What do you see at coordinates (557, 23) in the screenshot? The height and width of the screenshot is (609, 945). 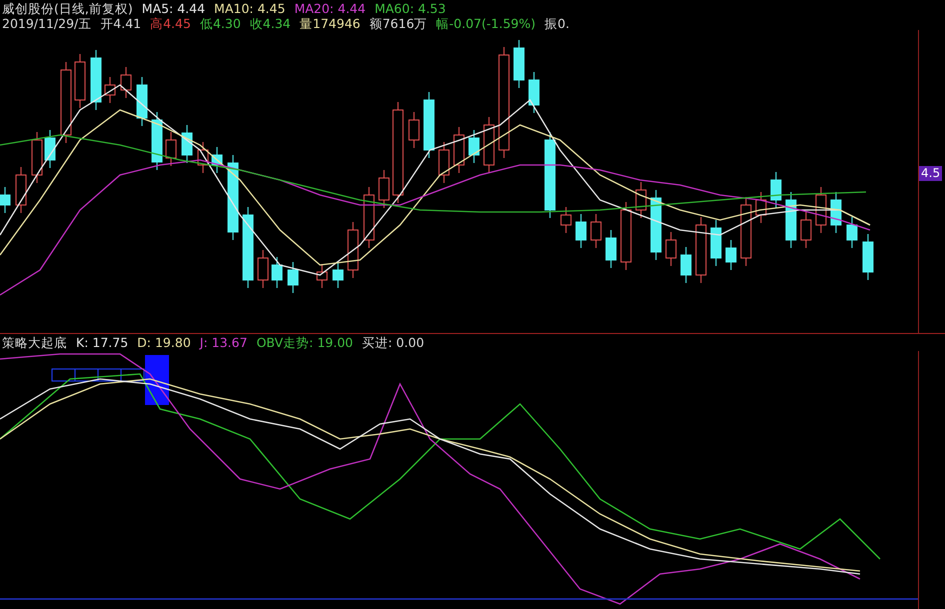 I see `quote-value: 振0.` at bounding box center [557, 23].